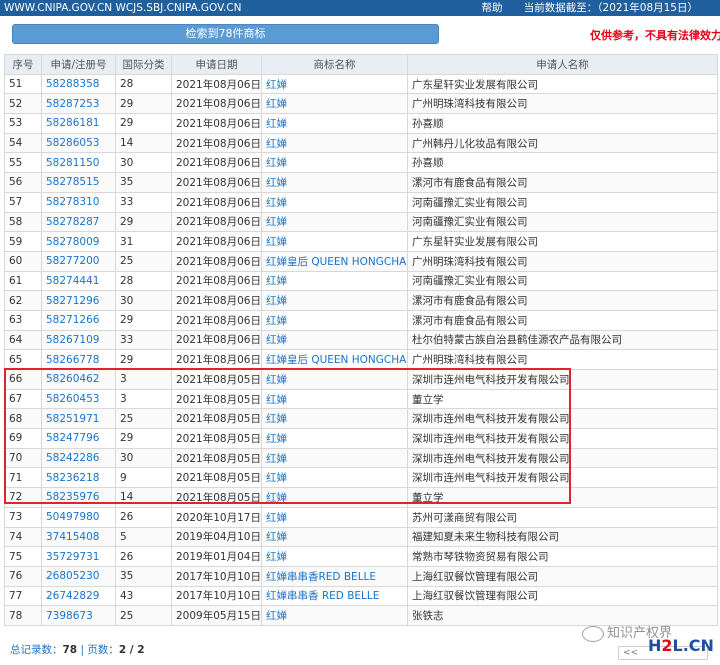  What do you see at coordinates (72, 458) in the screenshot?
I see `row-reg-number-link: 58242286` at bounding box center [72, 458].